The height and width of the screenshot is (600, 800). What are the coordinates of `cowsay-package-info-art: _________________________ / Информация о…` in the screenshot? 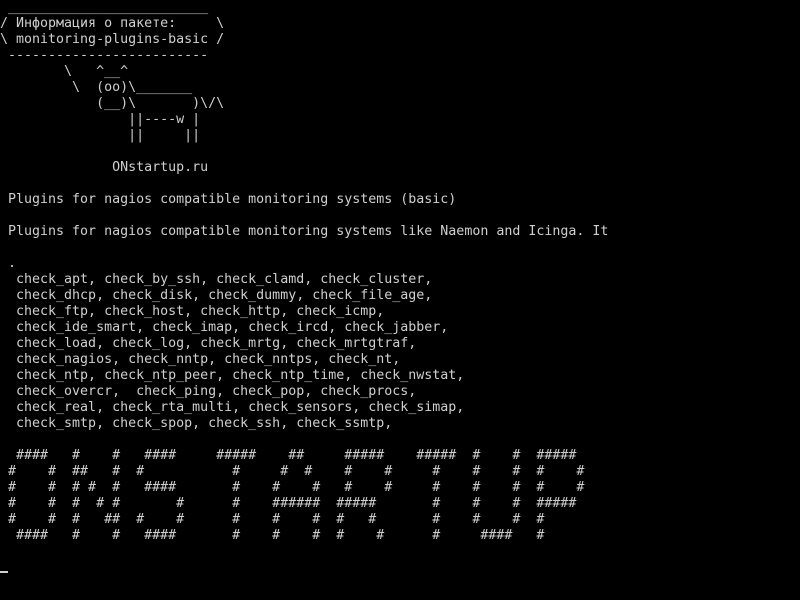 It's located at (112, 87).